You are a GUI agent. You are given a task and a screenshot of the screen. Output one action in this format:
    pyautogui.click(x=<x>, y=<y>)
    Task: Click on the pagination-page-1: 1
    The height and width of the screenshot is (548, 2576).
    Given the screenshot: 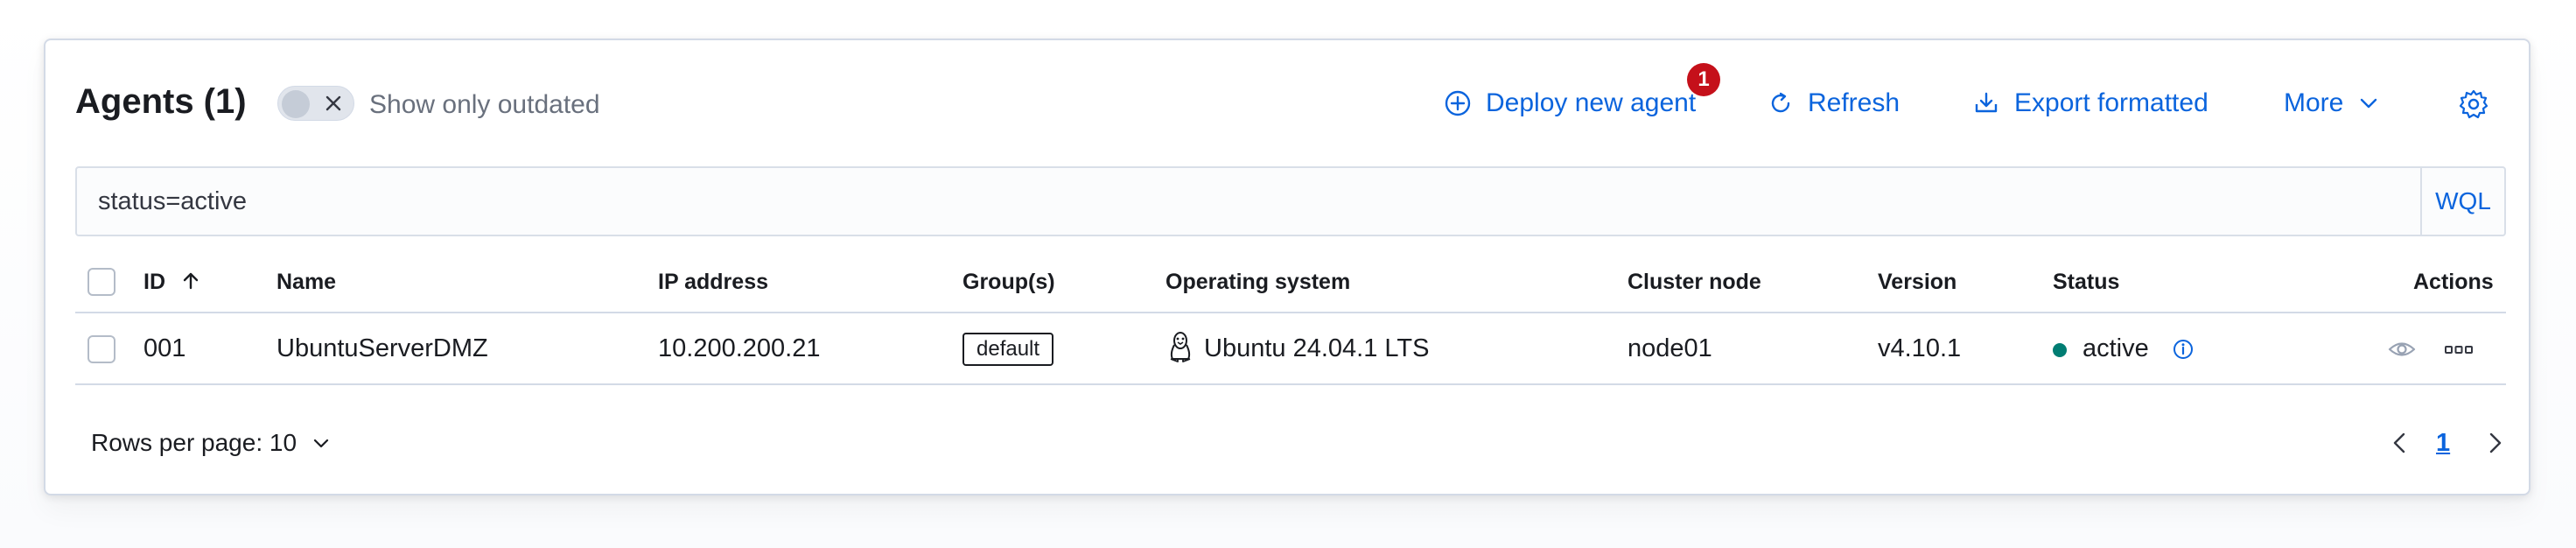 What is the action you would take?
    pyautogui.click(x=2443, y=444)
    